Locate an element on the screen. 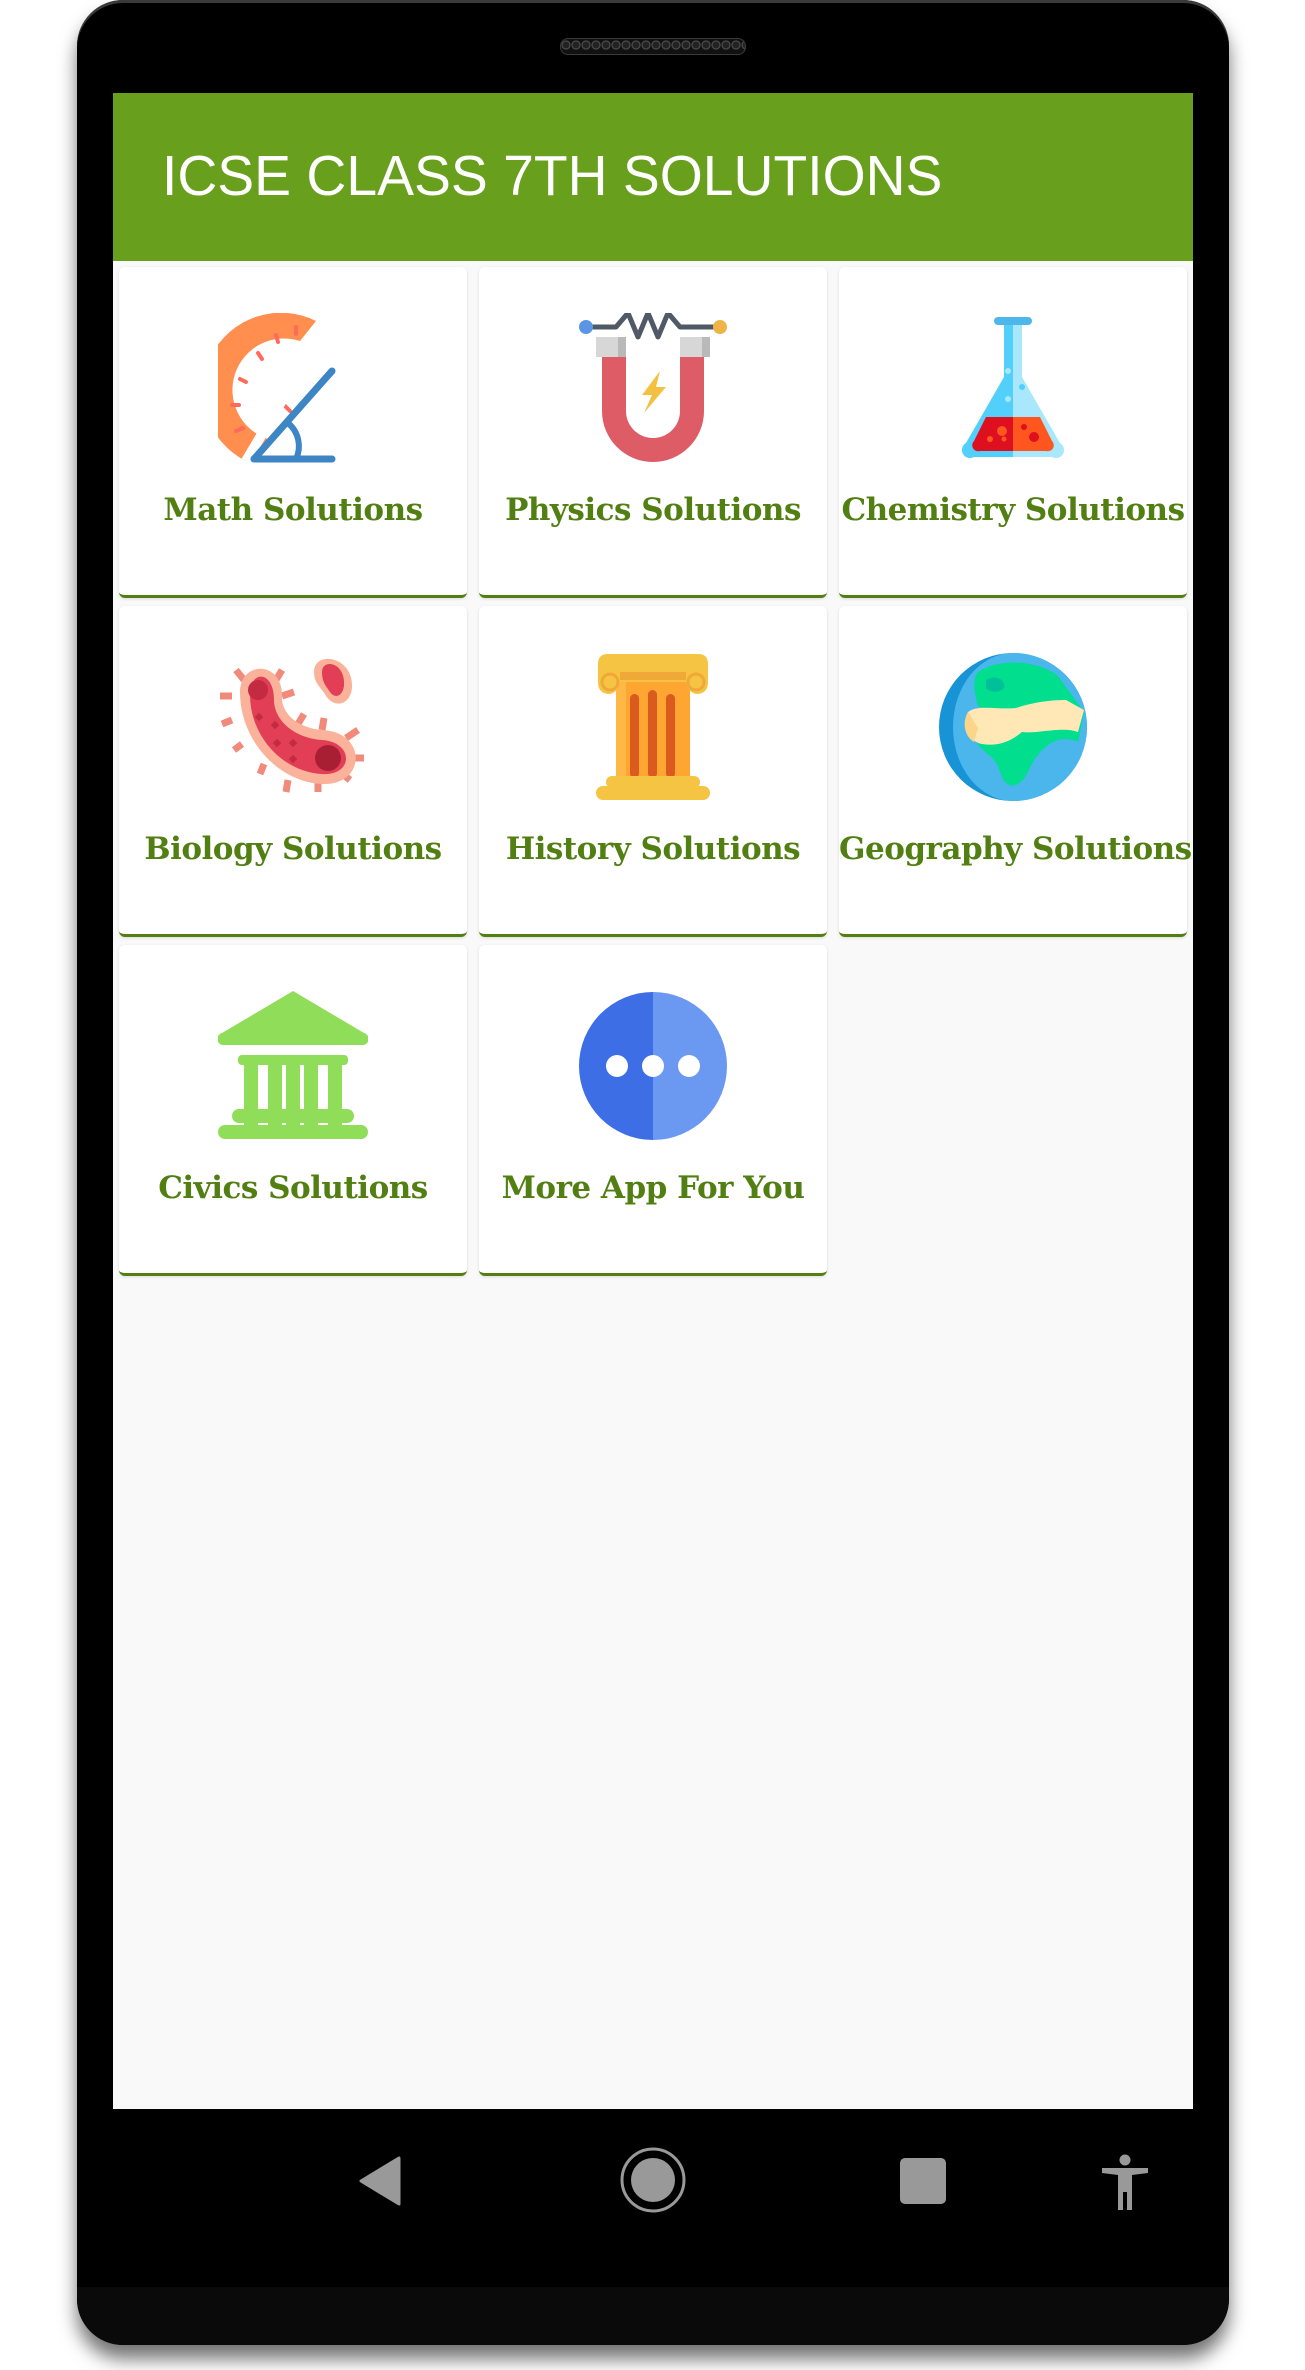 This screenshot has width=1305, height=2370. magnet-icon is located at coordinates (653, 388).